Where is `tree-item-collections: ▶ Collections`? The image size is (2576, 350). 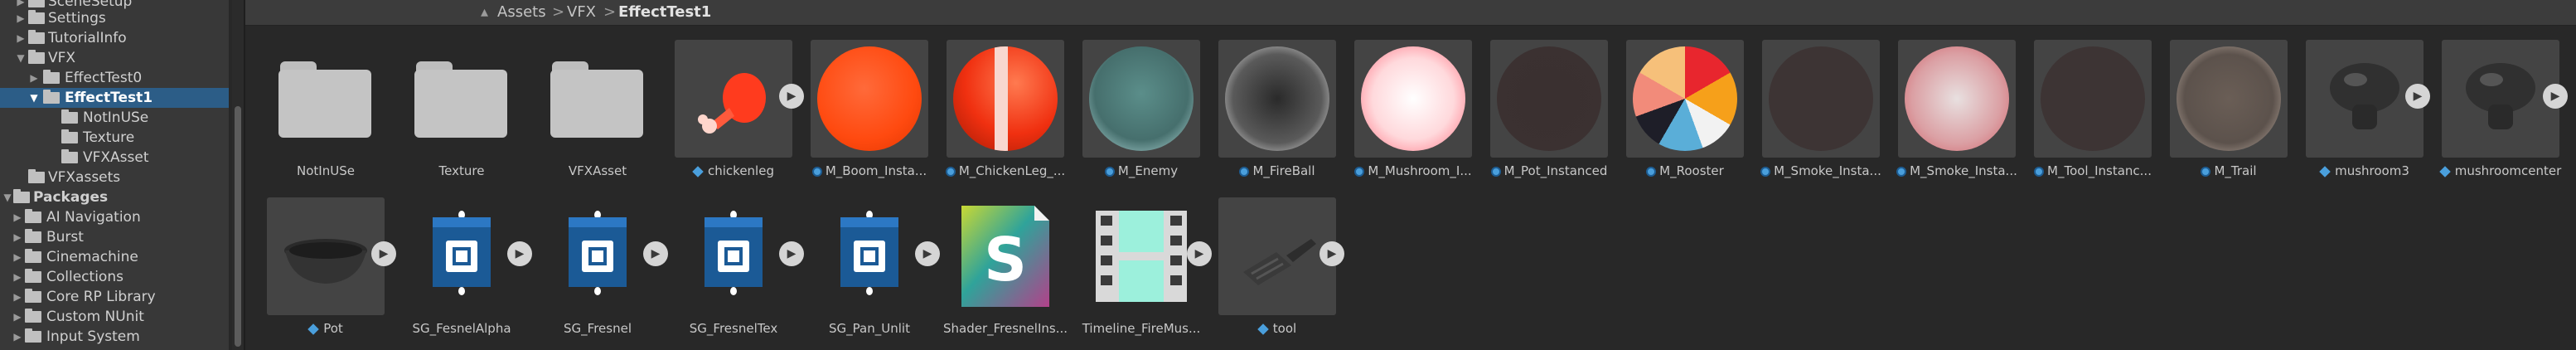
tree-item-collections: ▶ Collections is located at coordinates (114, 277).